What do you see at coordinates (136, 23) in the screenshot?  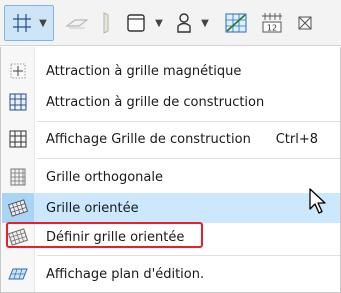 I see `window-icon` at bounding box center [136, 23].